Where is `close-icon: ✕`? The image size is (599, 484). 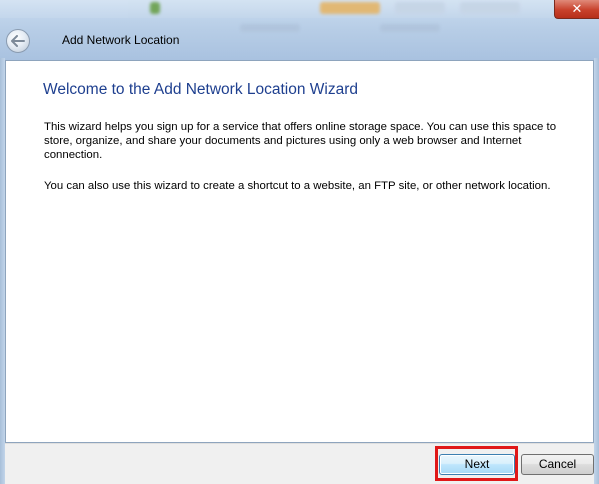
close-icon: ✕ is located at coordinates (577, 8).